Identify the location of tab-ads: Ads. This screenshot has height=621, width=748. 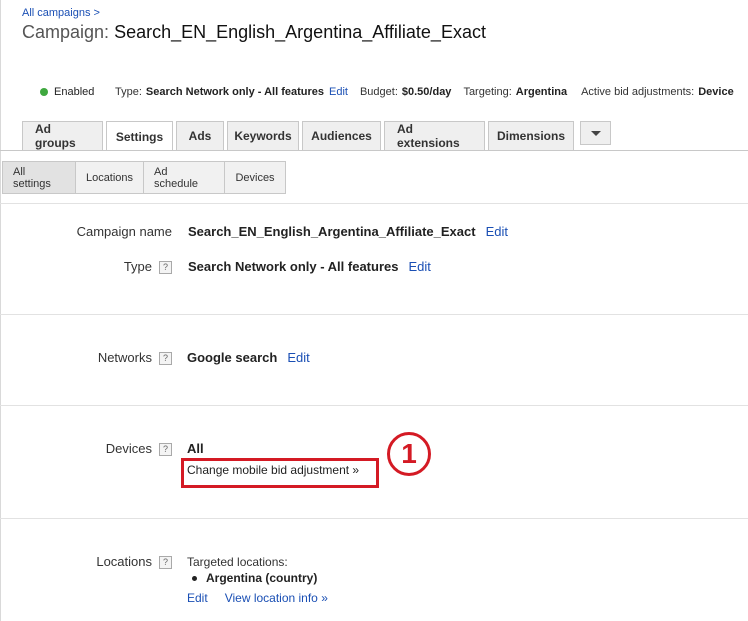
(200, 135).